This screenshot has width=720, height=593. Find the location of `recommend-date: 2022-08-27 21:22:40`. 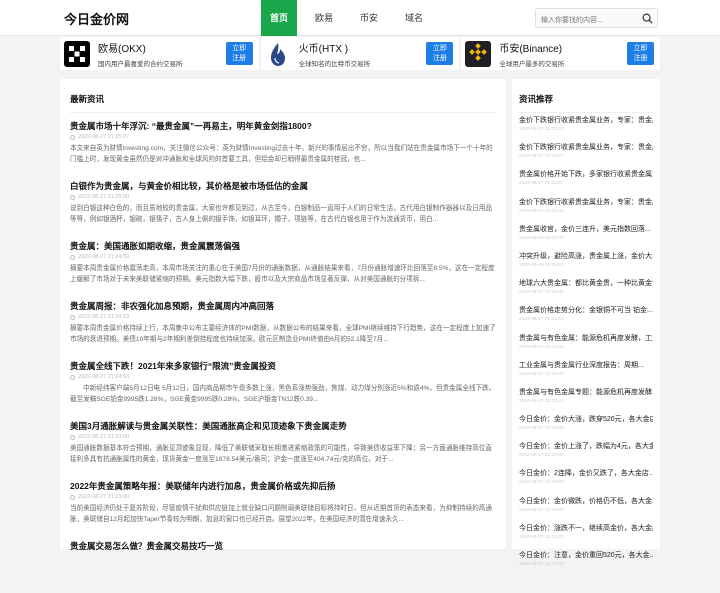

recommend-date: 2022-08-27 21:22:40 is located at coordinates (541, 129).